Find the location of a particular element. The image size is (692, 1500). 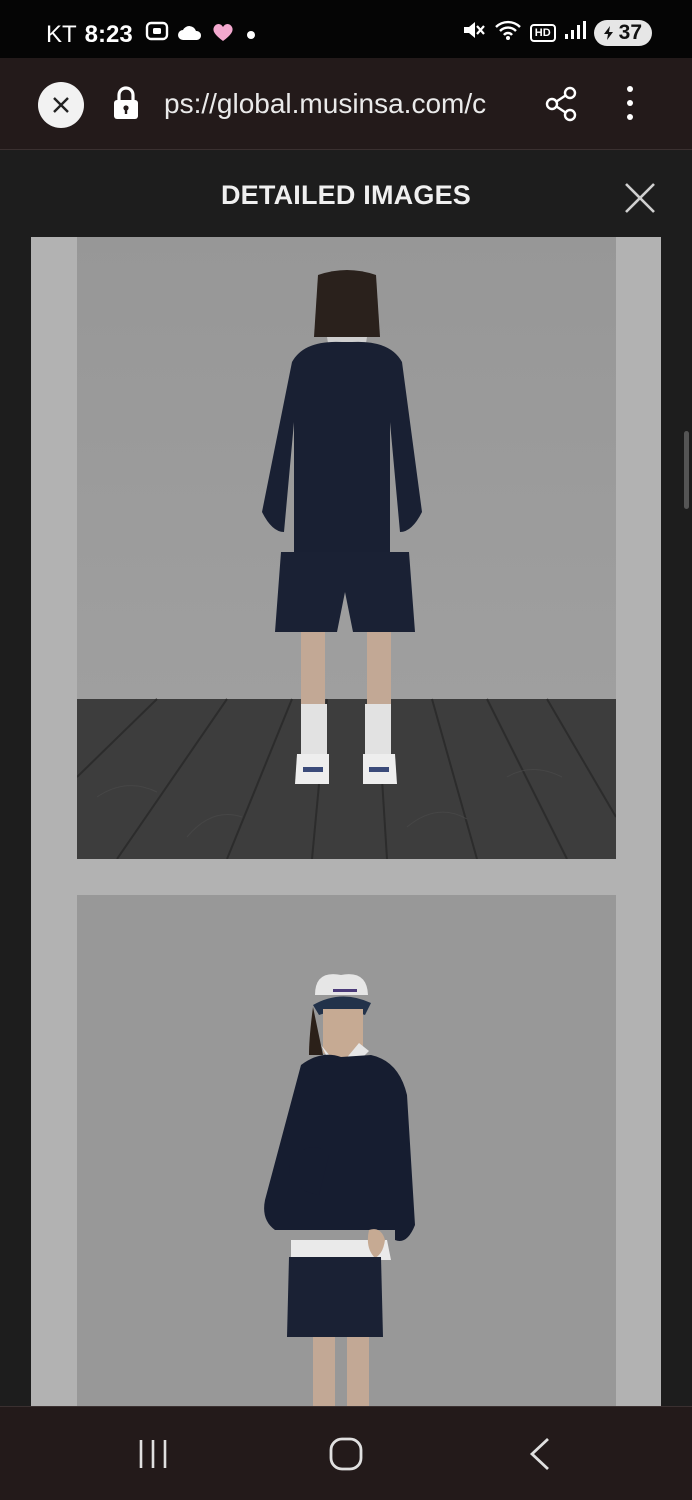

address-bar-url: ps://global.musinsa.com/c is located at coordinates (340, 104).